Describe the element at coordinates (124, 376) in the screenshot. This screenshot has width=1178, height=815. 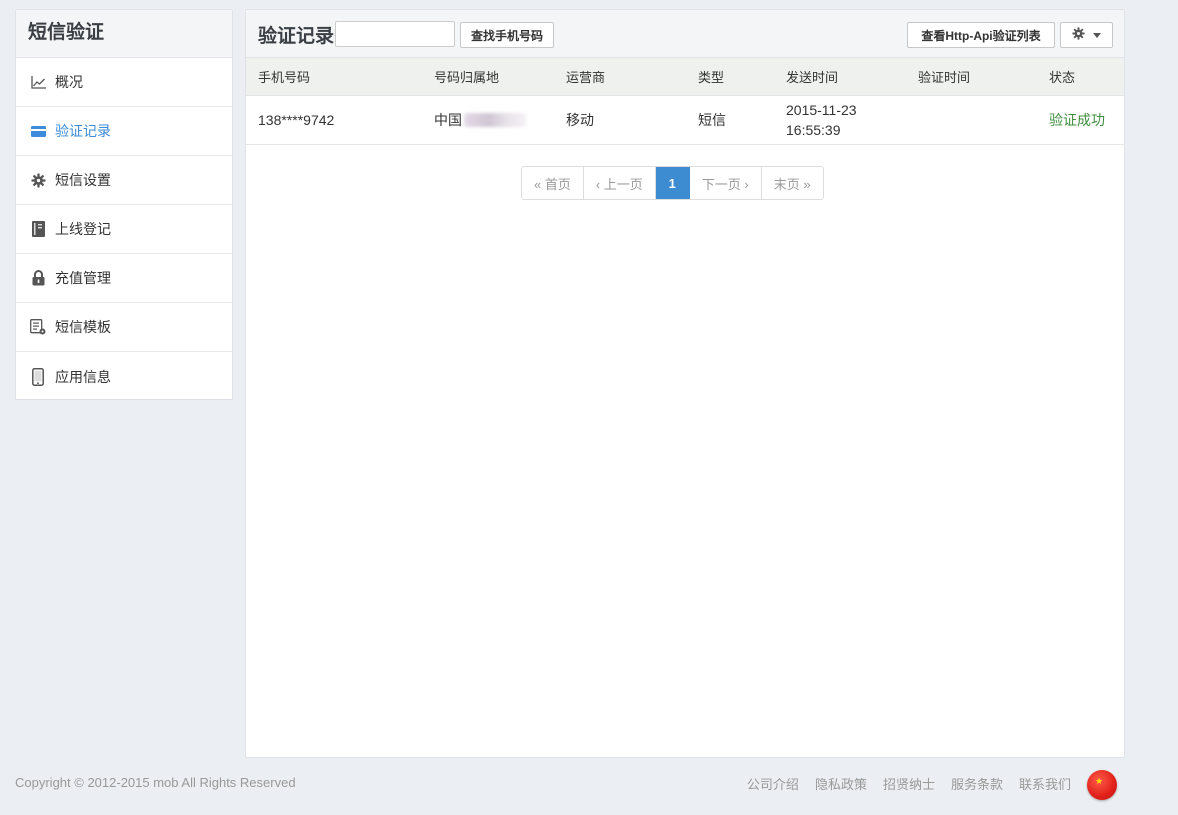
I see `sidebar-item-app-info: 应用信息` at that location.